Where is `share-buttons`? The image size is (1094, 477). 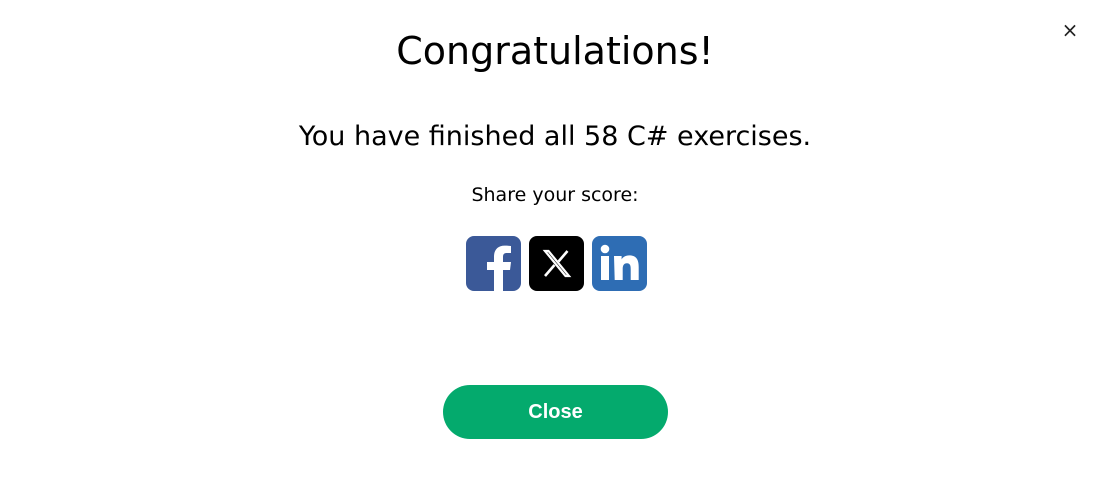 share-buttons is located at coordinates (556, 263).